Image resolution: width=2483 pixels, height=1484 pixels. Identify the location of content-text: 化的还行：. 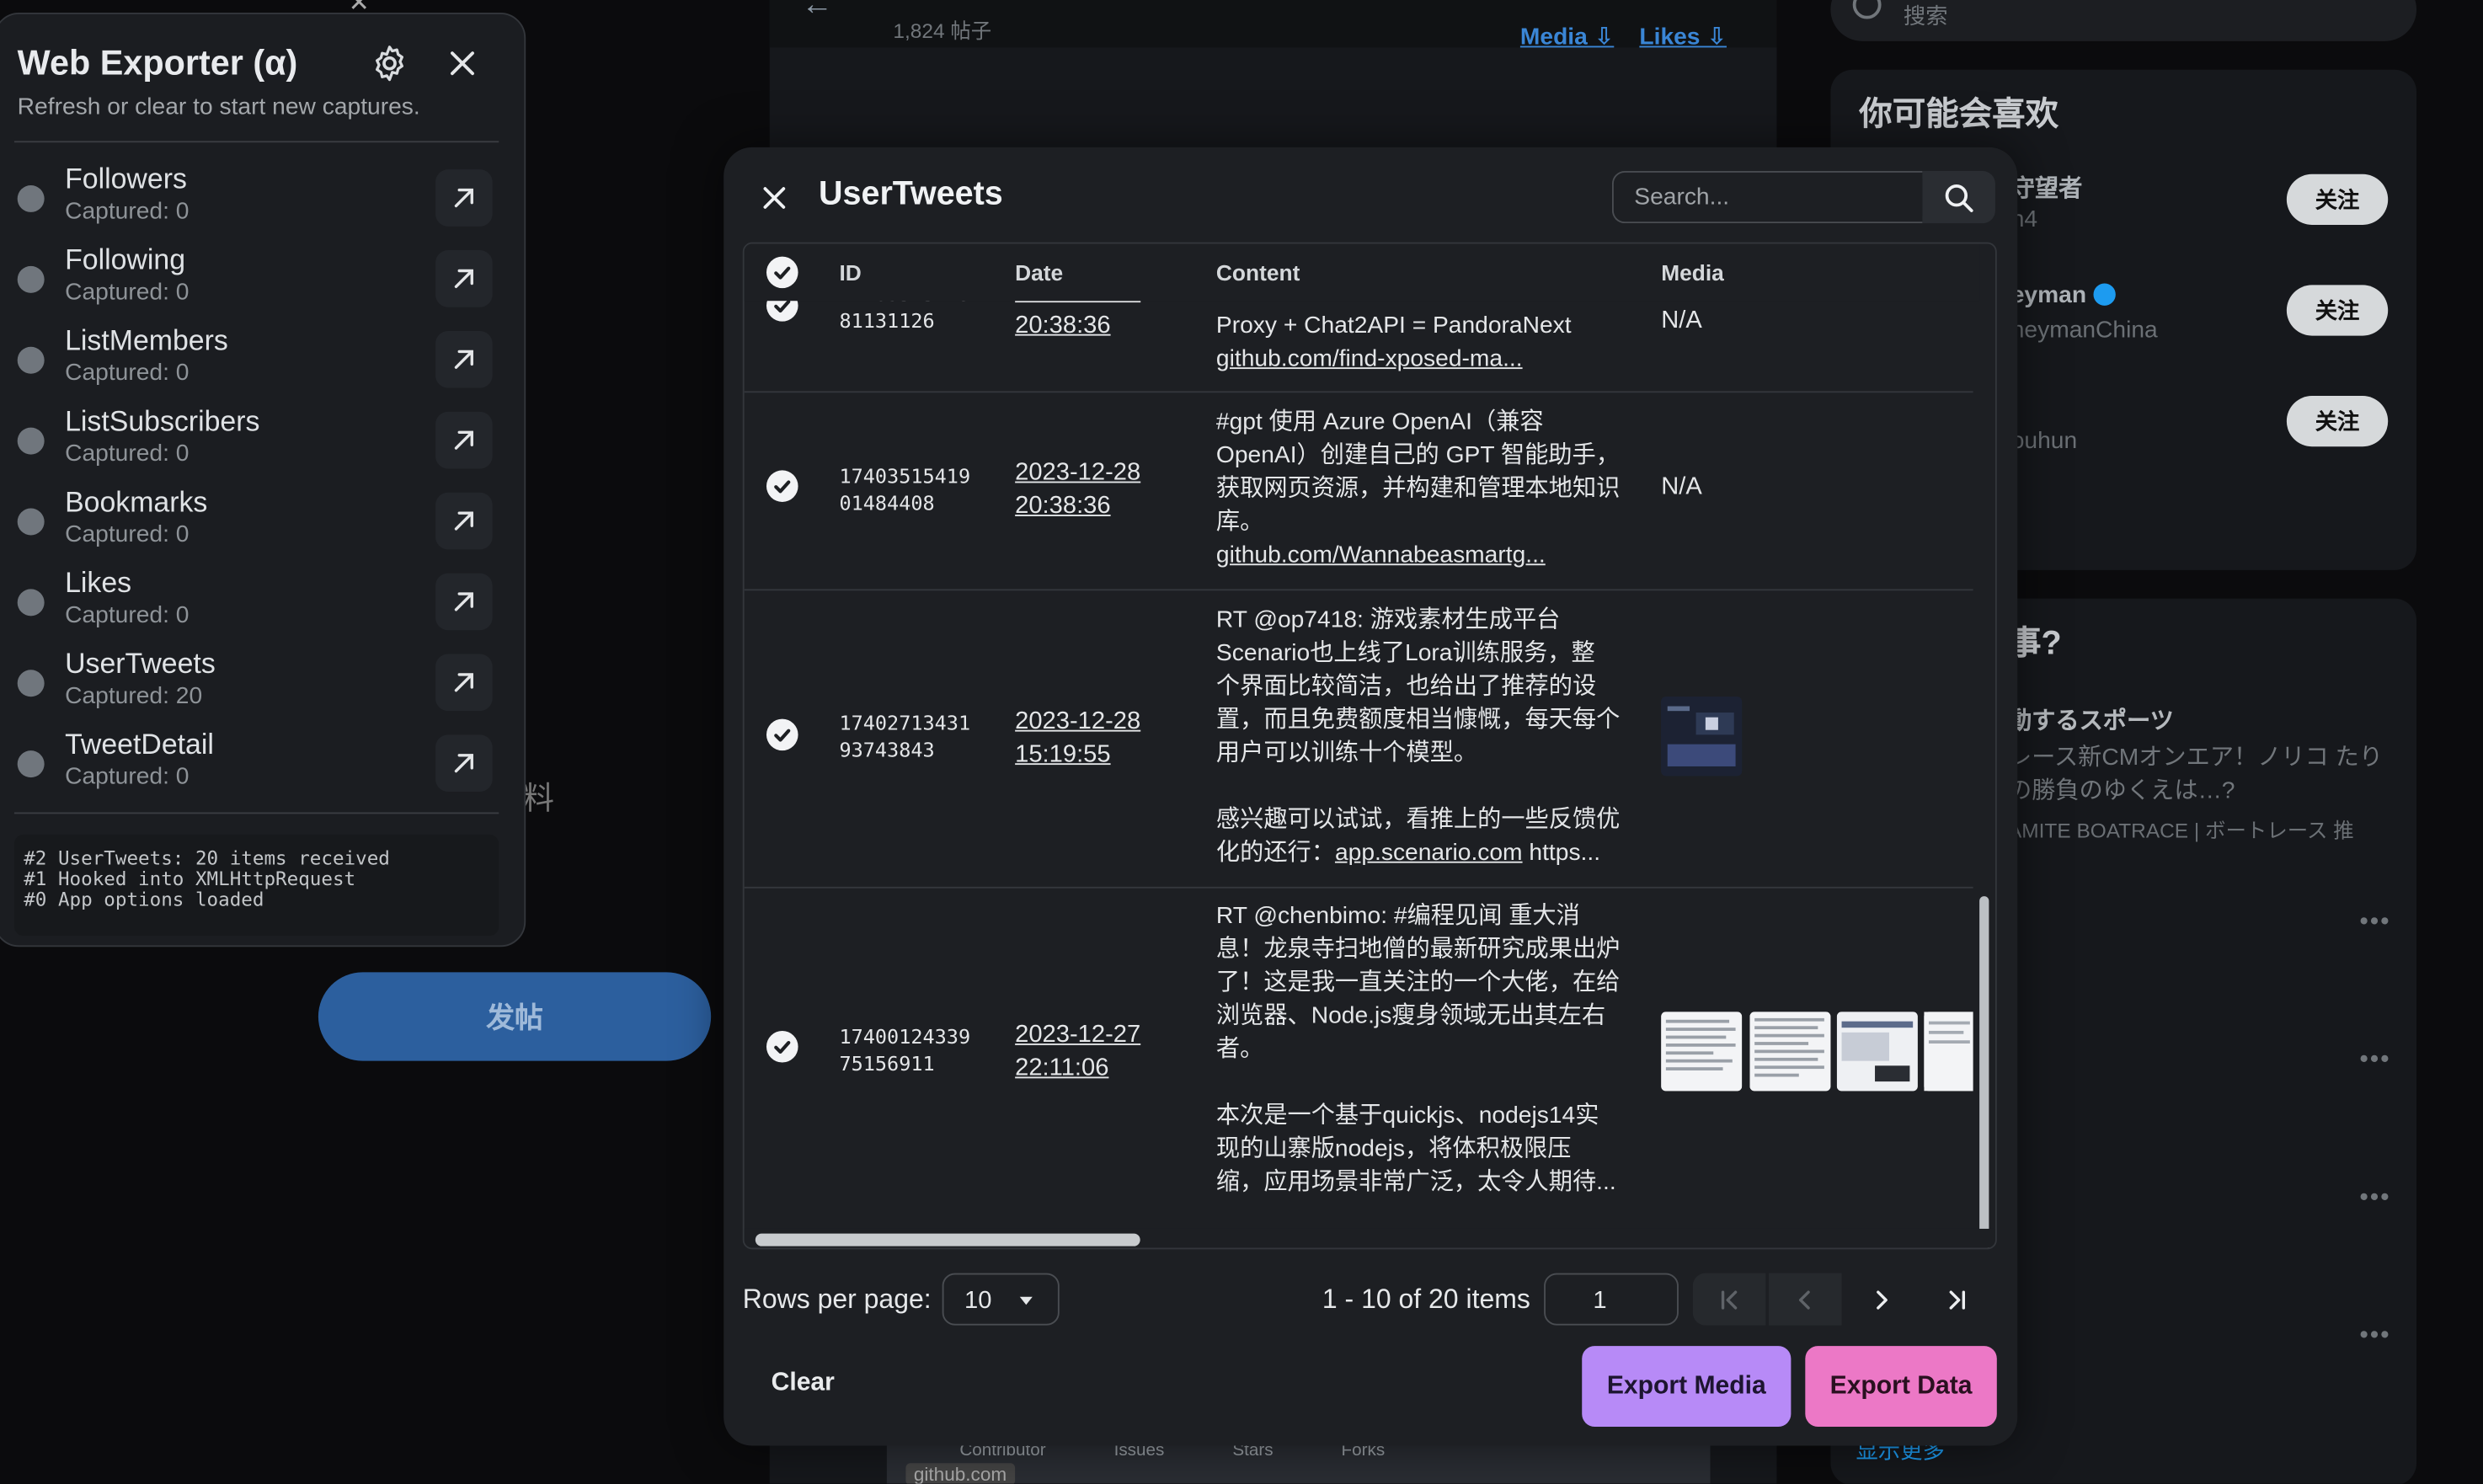
(1275, 853).